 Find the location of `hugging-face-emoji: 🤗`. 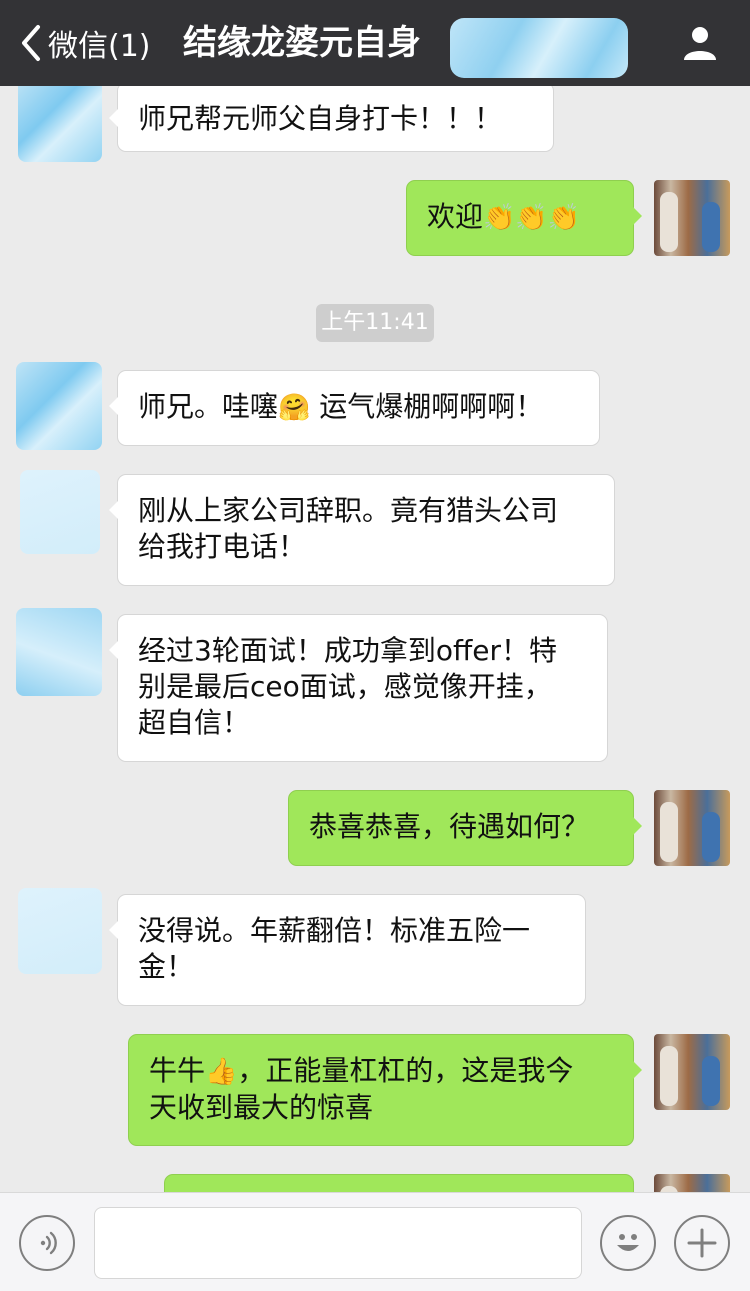

hugging-face-emoji: 🤗 is located at coordinates (294, 408).